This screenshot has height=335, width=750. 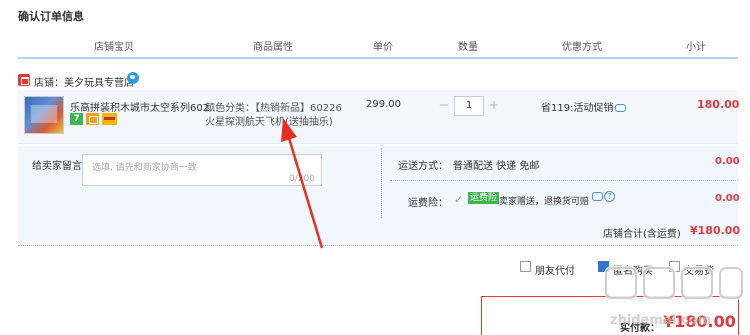 What do you see at coordinates (305, 193) in the screenshot?
I see `annotation-arrow-shaft` at bounding box center [305, 193].